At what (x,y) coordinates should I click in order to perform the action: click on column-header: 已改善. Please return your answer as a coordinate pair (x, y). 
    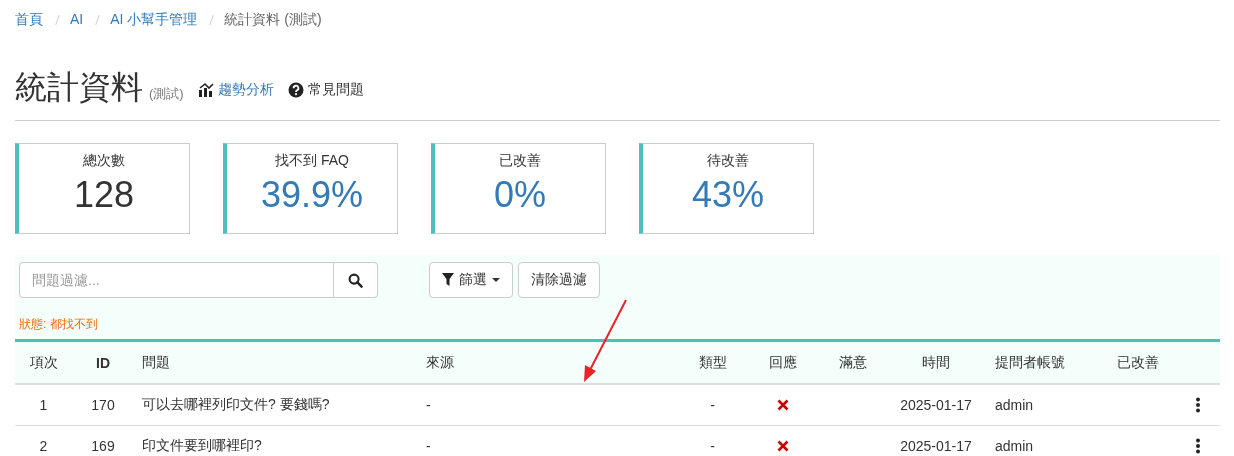
    Looking at the image, I should click on (1137, 362).